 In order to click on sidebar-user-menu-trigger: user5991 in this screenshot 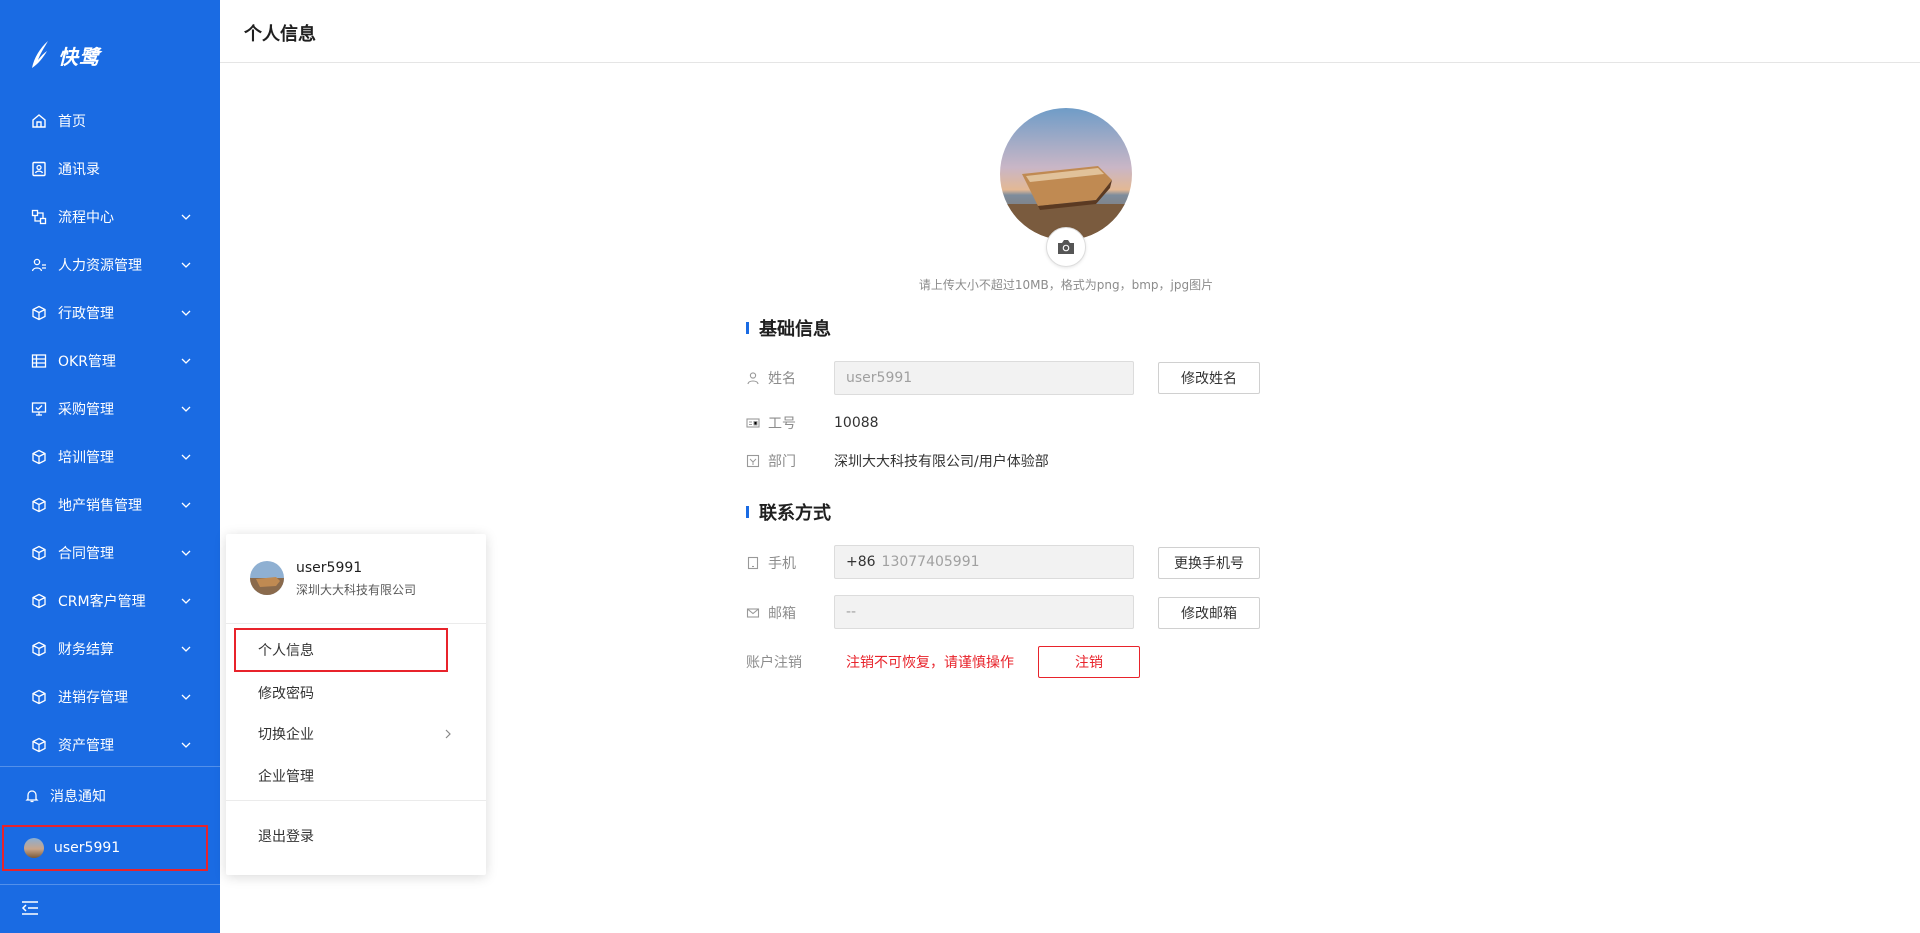, I will do `click(105, 848)`.